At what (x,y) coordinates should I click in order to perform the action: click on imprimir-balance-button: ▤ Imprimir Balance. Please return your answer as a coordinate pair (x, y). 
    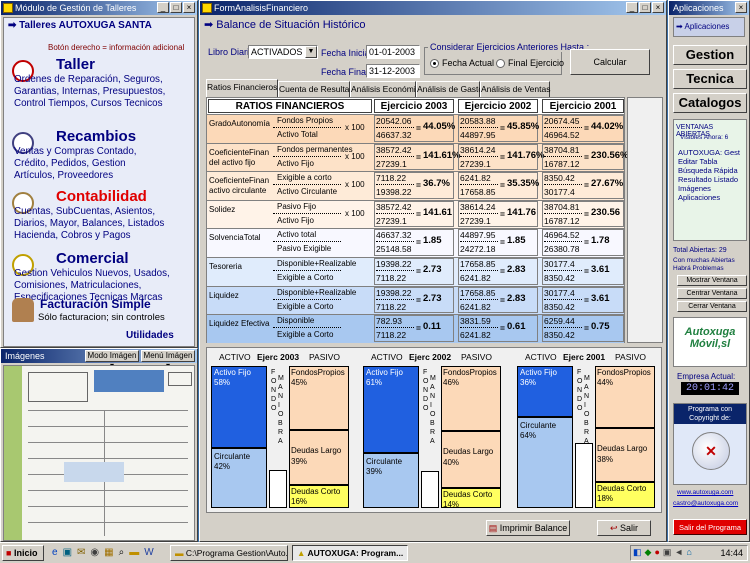
    Looking at the image, I should click on (528, 528).